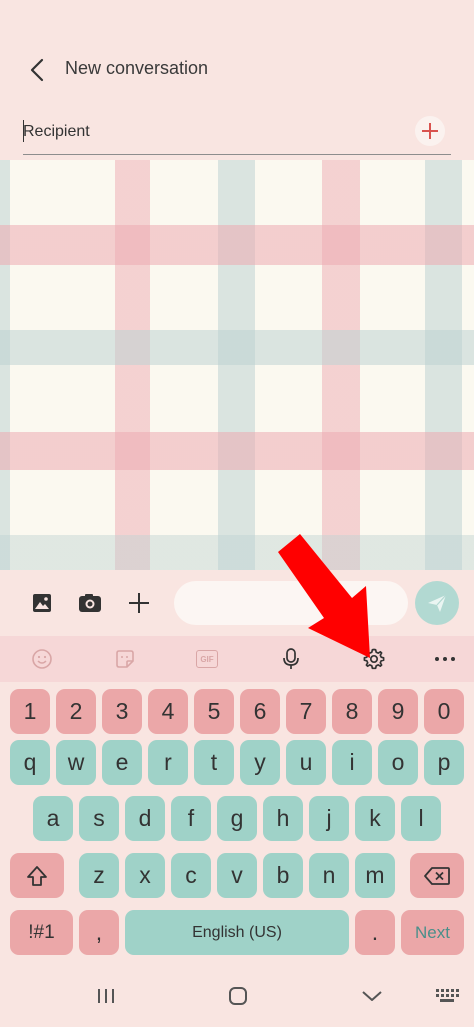 This screenshot has height=1027, width=474. I want to click on voice-input-button, so click(291, 659).